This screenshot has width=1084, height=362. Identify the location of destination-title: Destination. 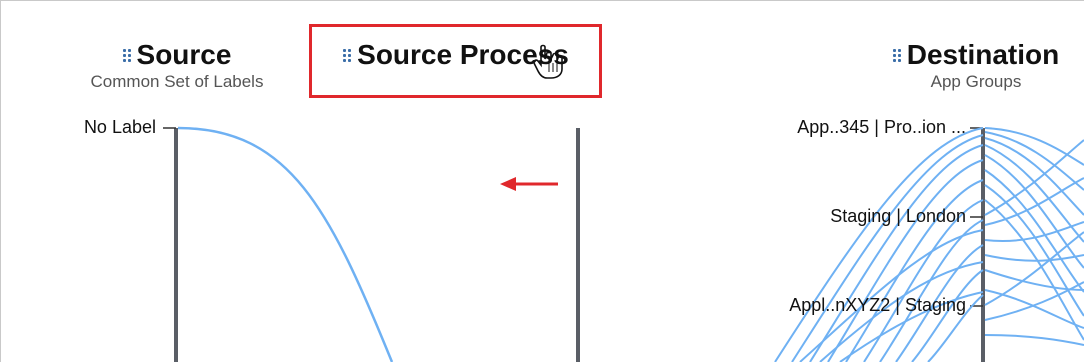
(983, 54).